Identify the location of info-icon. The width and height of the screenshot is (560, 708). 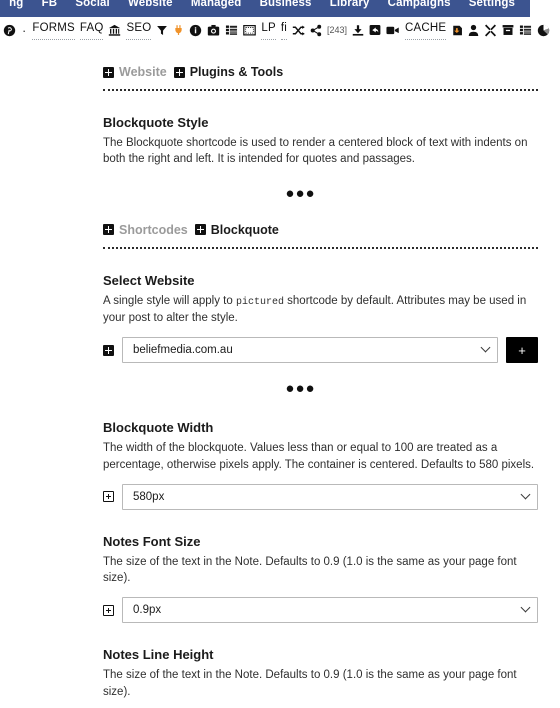
(195, 30).